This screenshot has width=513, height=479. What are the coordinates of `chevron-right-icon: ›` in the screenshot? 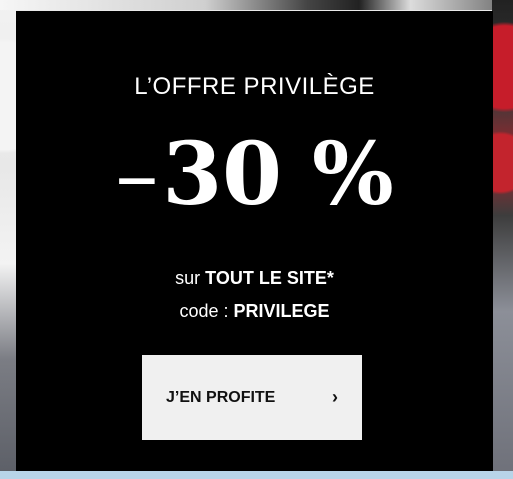 It's located at (335, 397).